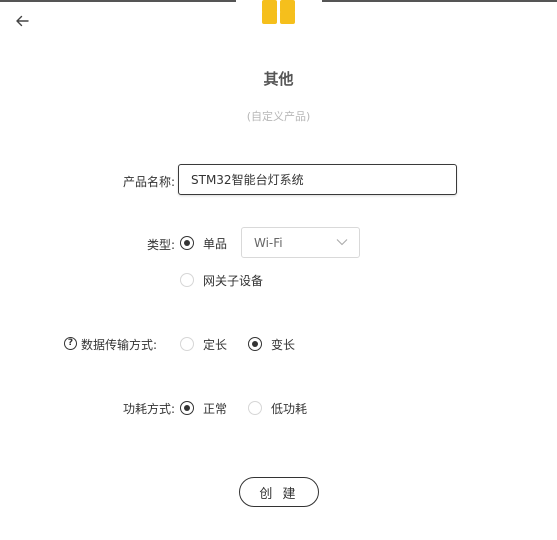  I want to click on type-label: 类型:, so click(160, 245).